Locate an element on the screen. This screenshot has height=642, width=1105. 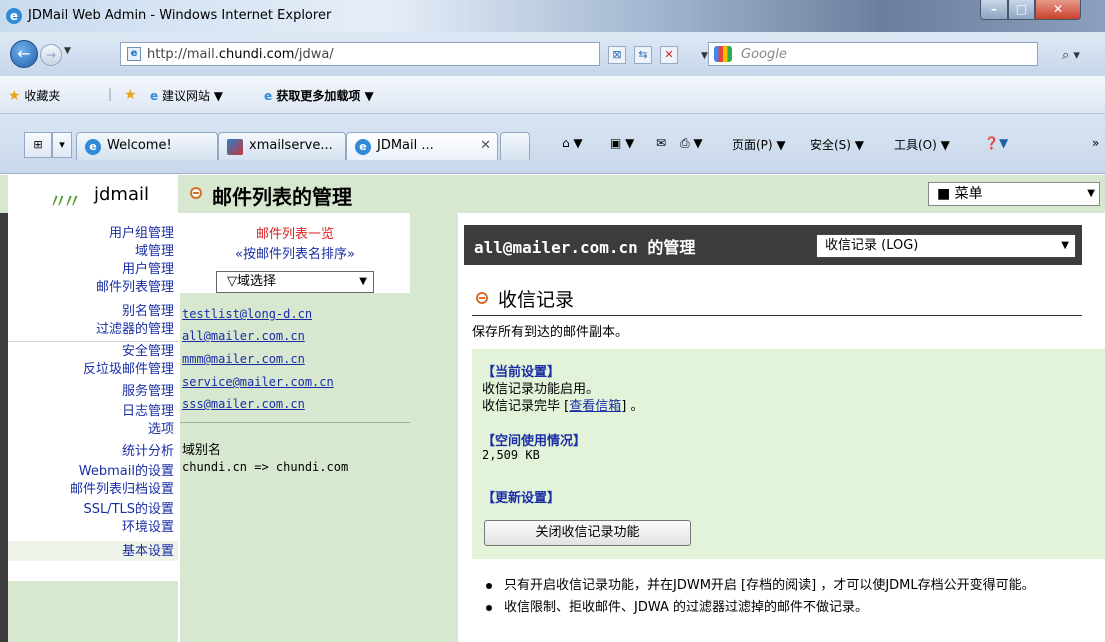
nav-divider is located at coordinates (93, 341).